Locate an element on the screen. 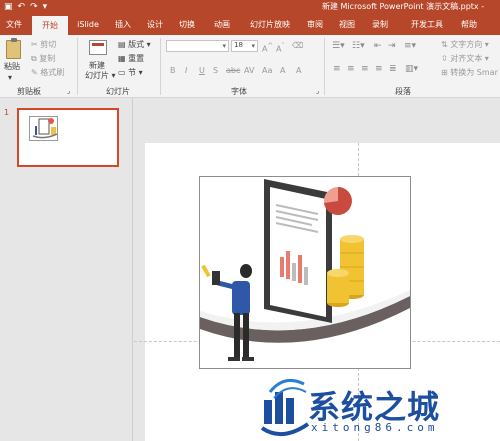 Image resolution: width=500 pixels, height=441 pixels. watermark-url: xitong86.com is located at coordinates (375, 427).